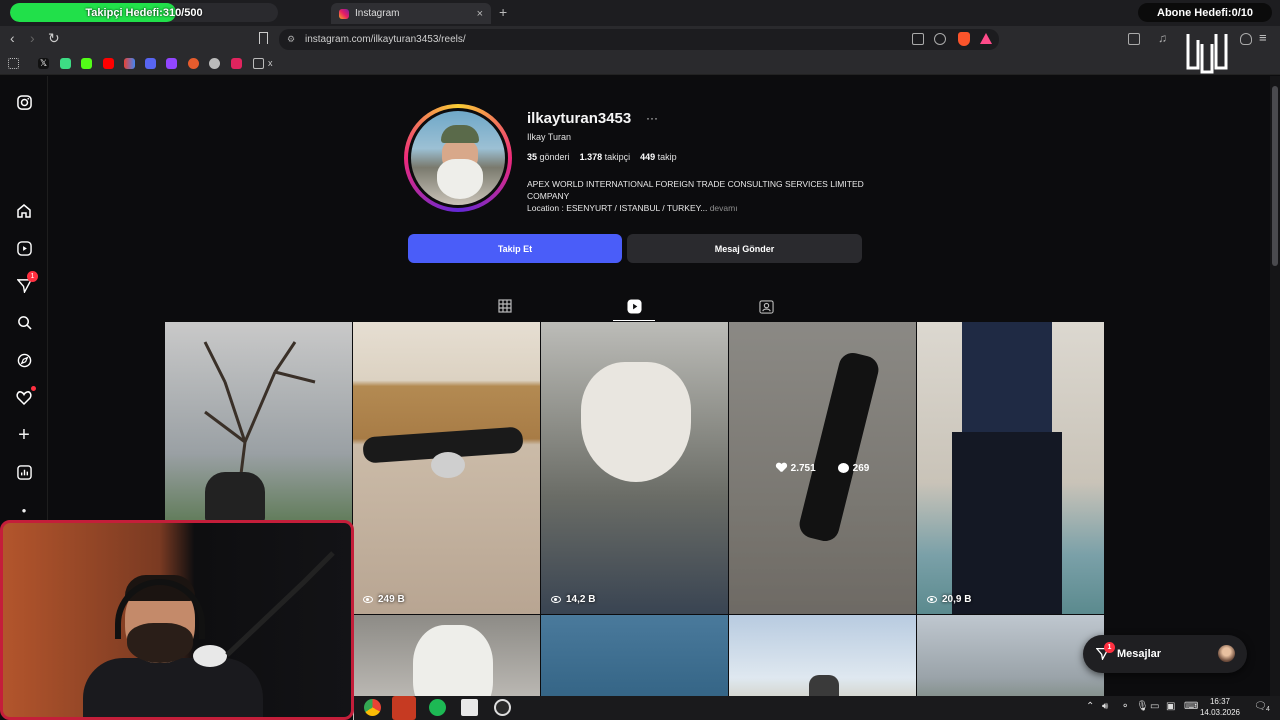 The width and height of the screenshot is (1280, 720). Describe the element at coordinates (193, 63) in the screenshot. I see `bookmark-orange-icon` at that location.